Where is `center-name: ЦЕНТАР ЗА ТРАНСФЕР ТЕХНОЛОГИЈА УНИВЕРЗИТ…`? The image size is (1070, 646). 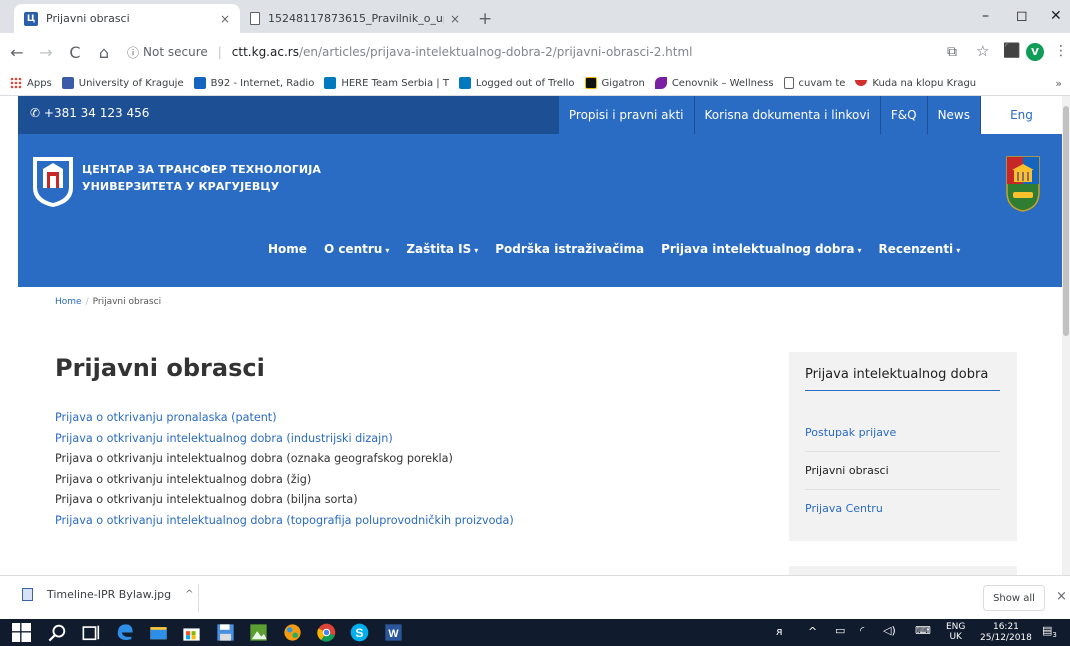 center-name: ЦЕНТАР ЗА ТРАНСФЕР ТЕХНОЛОГИЈА УНИВЕРЗИТ… is located at coordinates (201, 178).